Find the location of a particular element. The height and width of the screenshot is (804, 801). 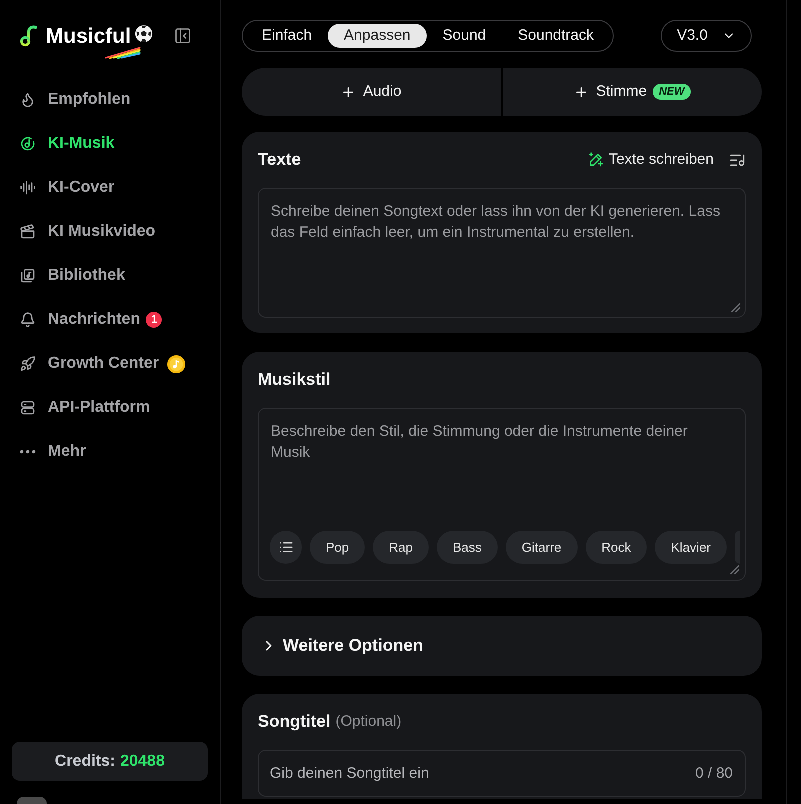

style-list-button is located at coordinates (286, 547).